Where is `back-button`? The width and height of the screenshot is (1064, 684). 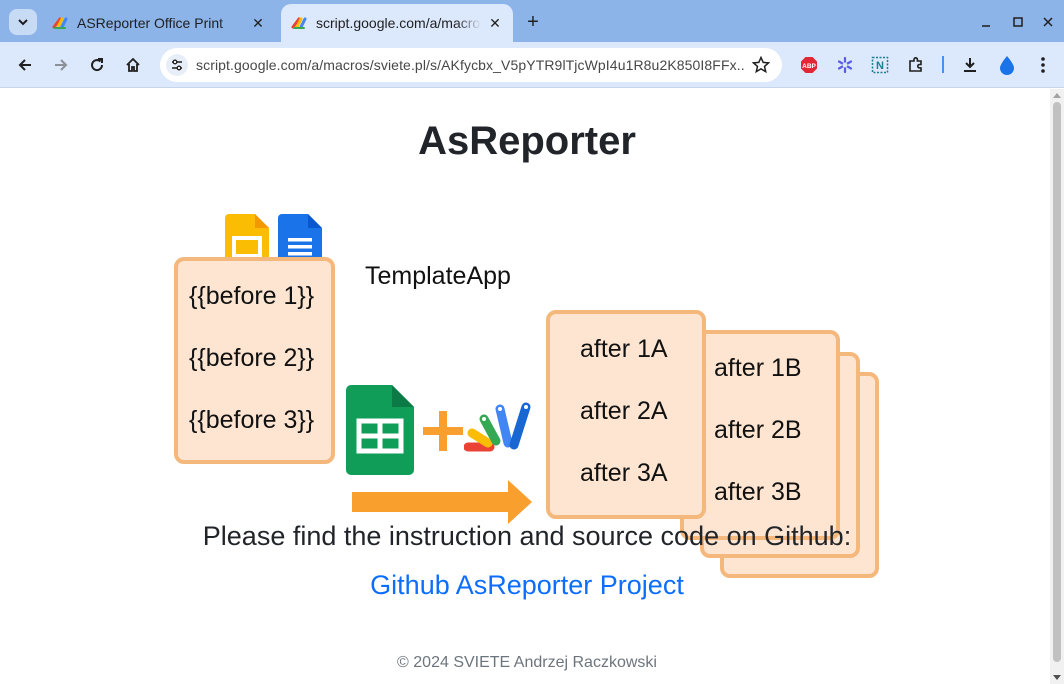 back-button is located at coordinates (25, 65).